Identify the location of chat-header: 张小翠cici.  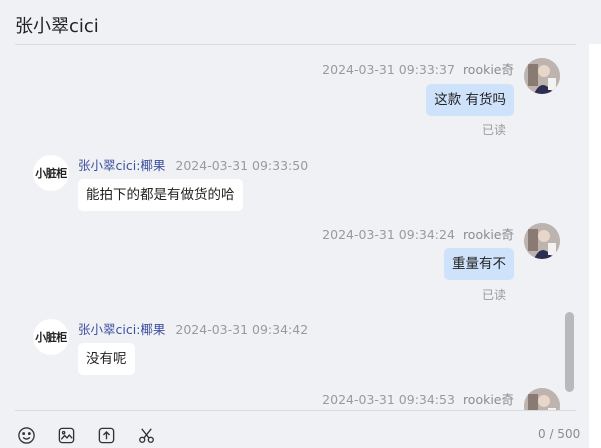
(300, 23).